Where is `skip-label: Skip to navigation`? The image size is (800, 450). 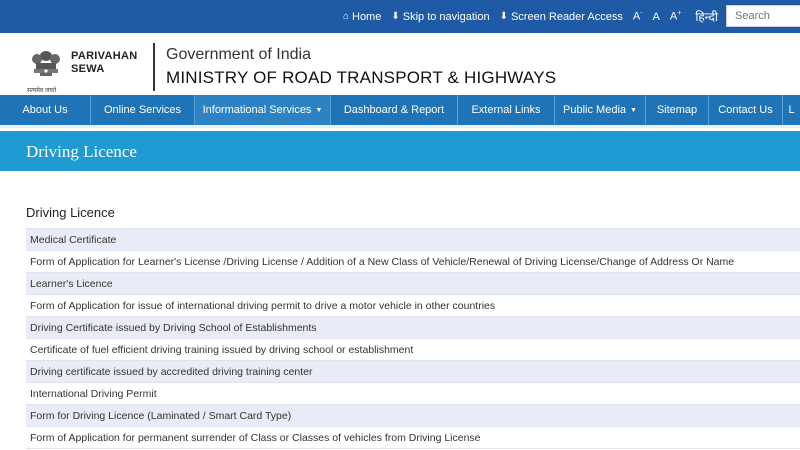 skip-label: Skip to navigation is located at coordinates (446, 16).